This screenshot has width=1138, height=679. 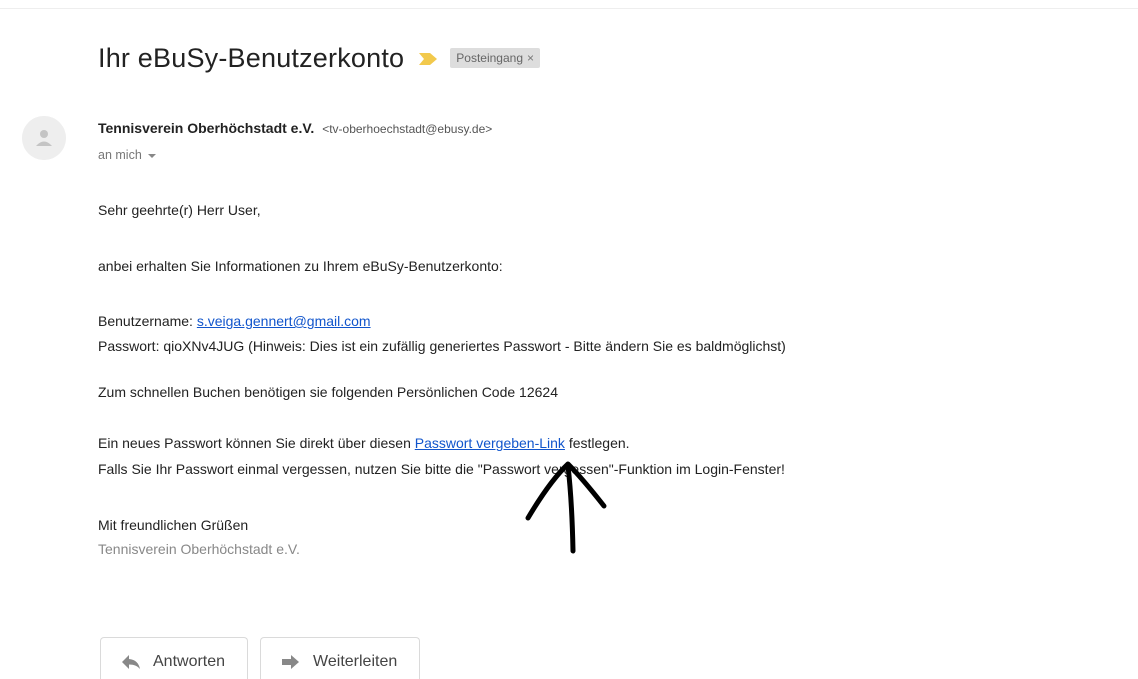 I want to click on closing-text: Mit freundlichen Grüßen, so click(x=173, y=525).